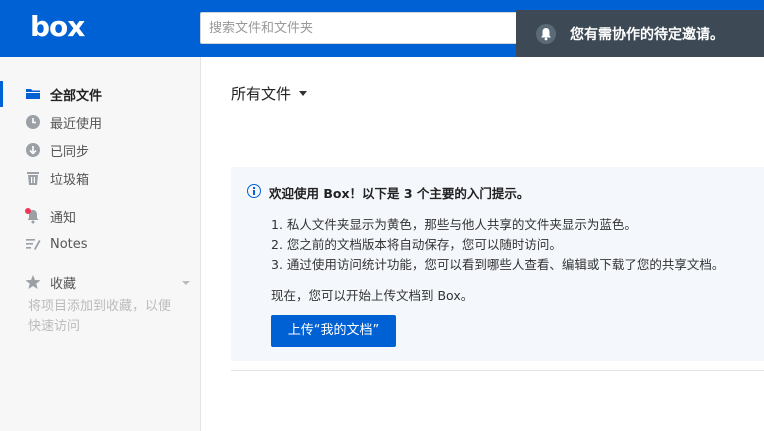 The image size is (764, 431). I want to click on trash-icon, so click(33, 178).